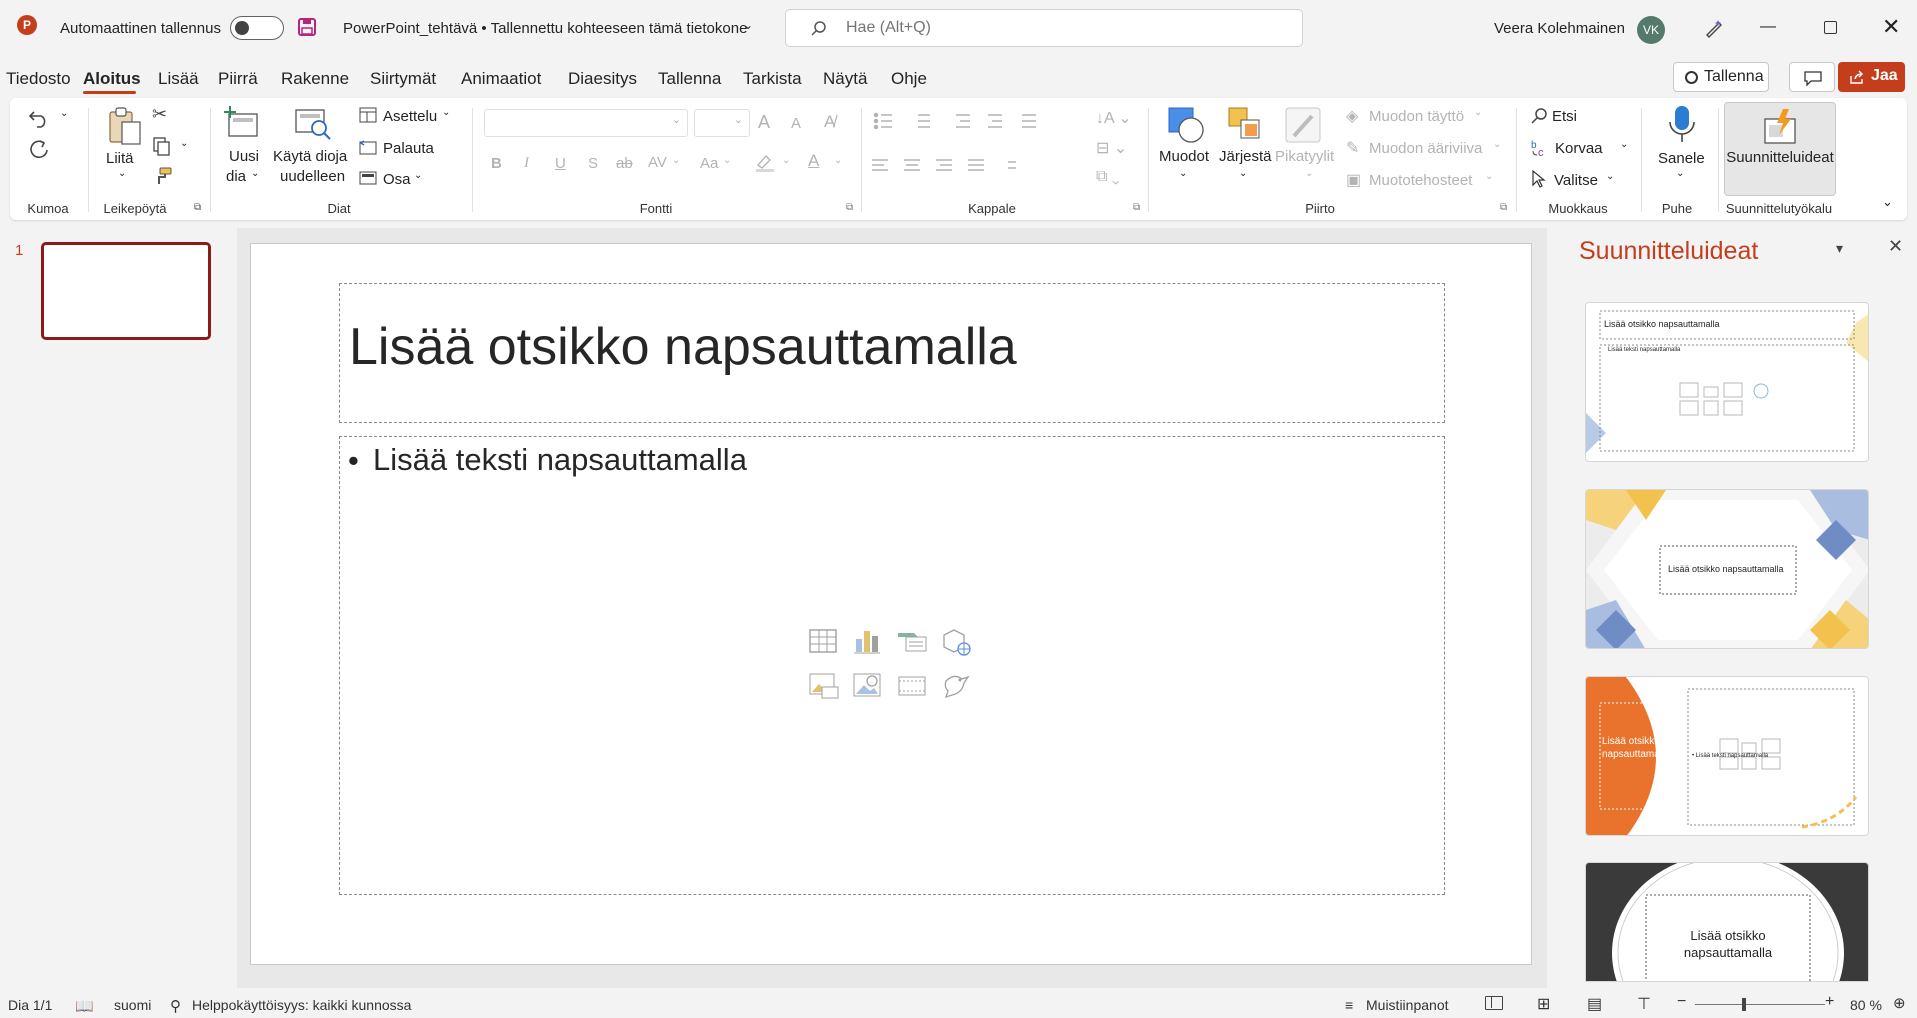  I want to click on cut-icon: ✂, so click(159, 114).